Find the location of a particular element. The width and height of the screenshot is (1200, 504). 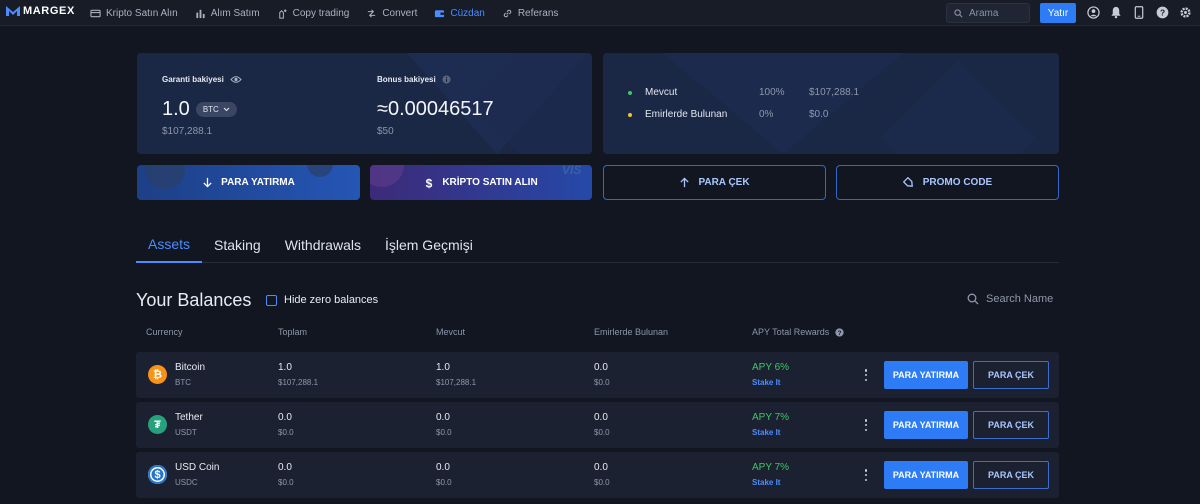

apy-value: APY 6% is located at coordinates (771, 367).